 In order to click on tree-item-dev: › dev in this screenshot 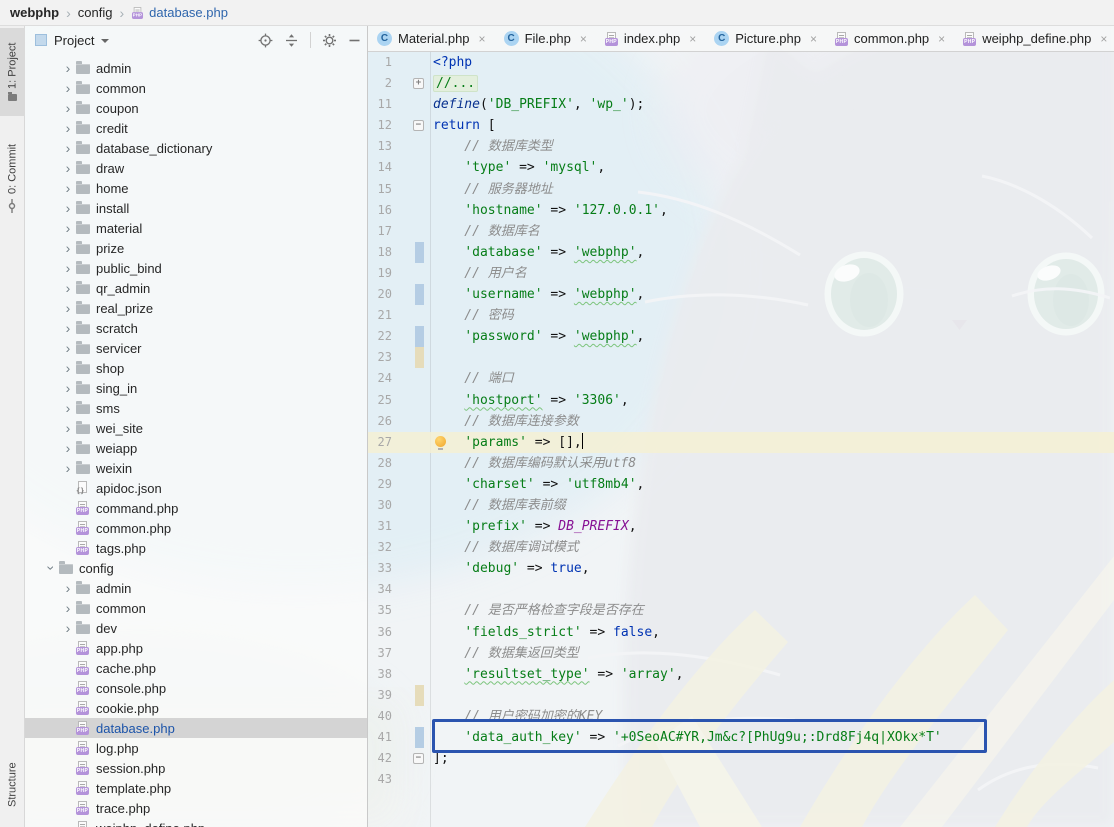, I will do `click(196, 628)`.